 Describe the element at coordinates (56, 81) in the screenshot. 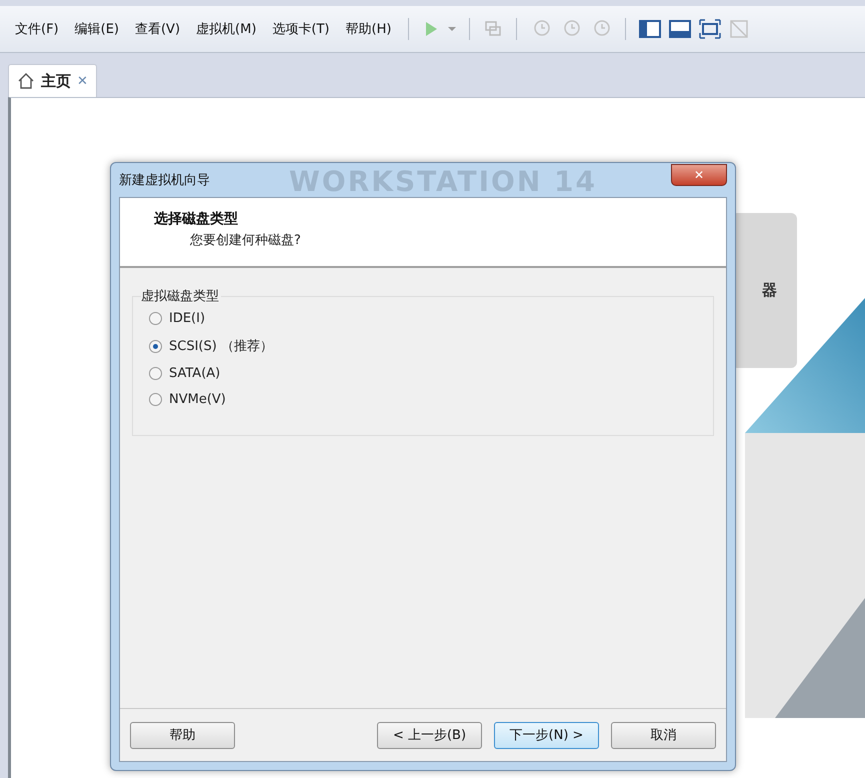

I see `tab-label: 主页` at that location.